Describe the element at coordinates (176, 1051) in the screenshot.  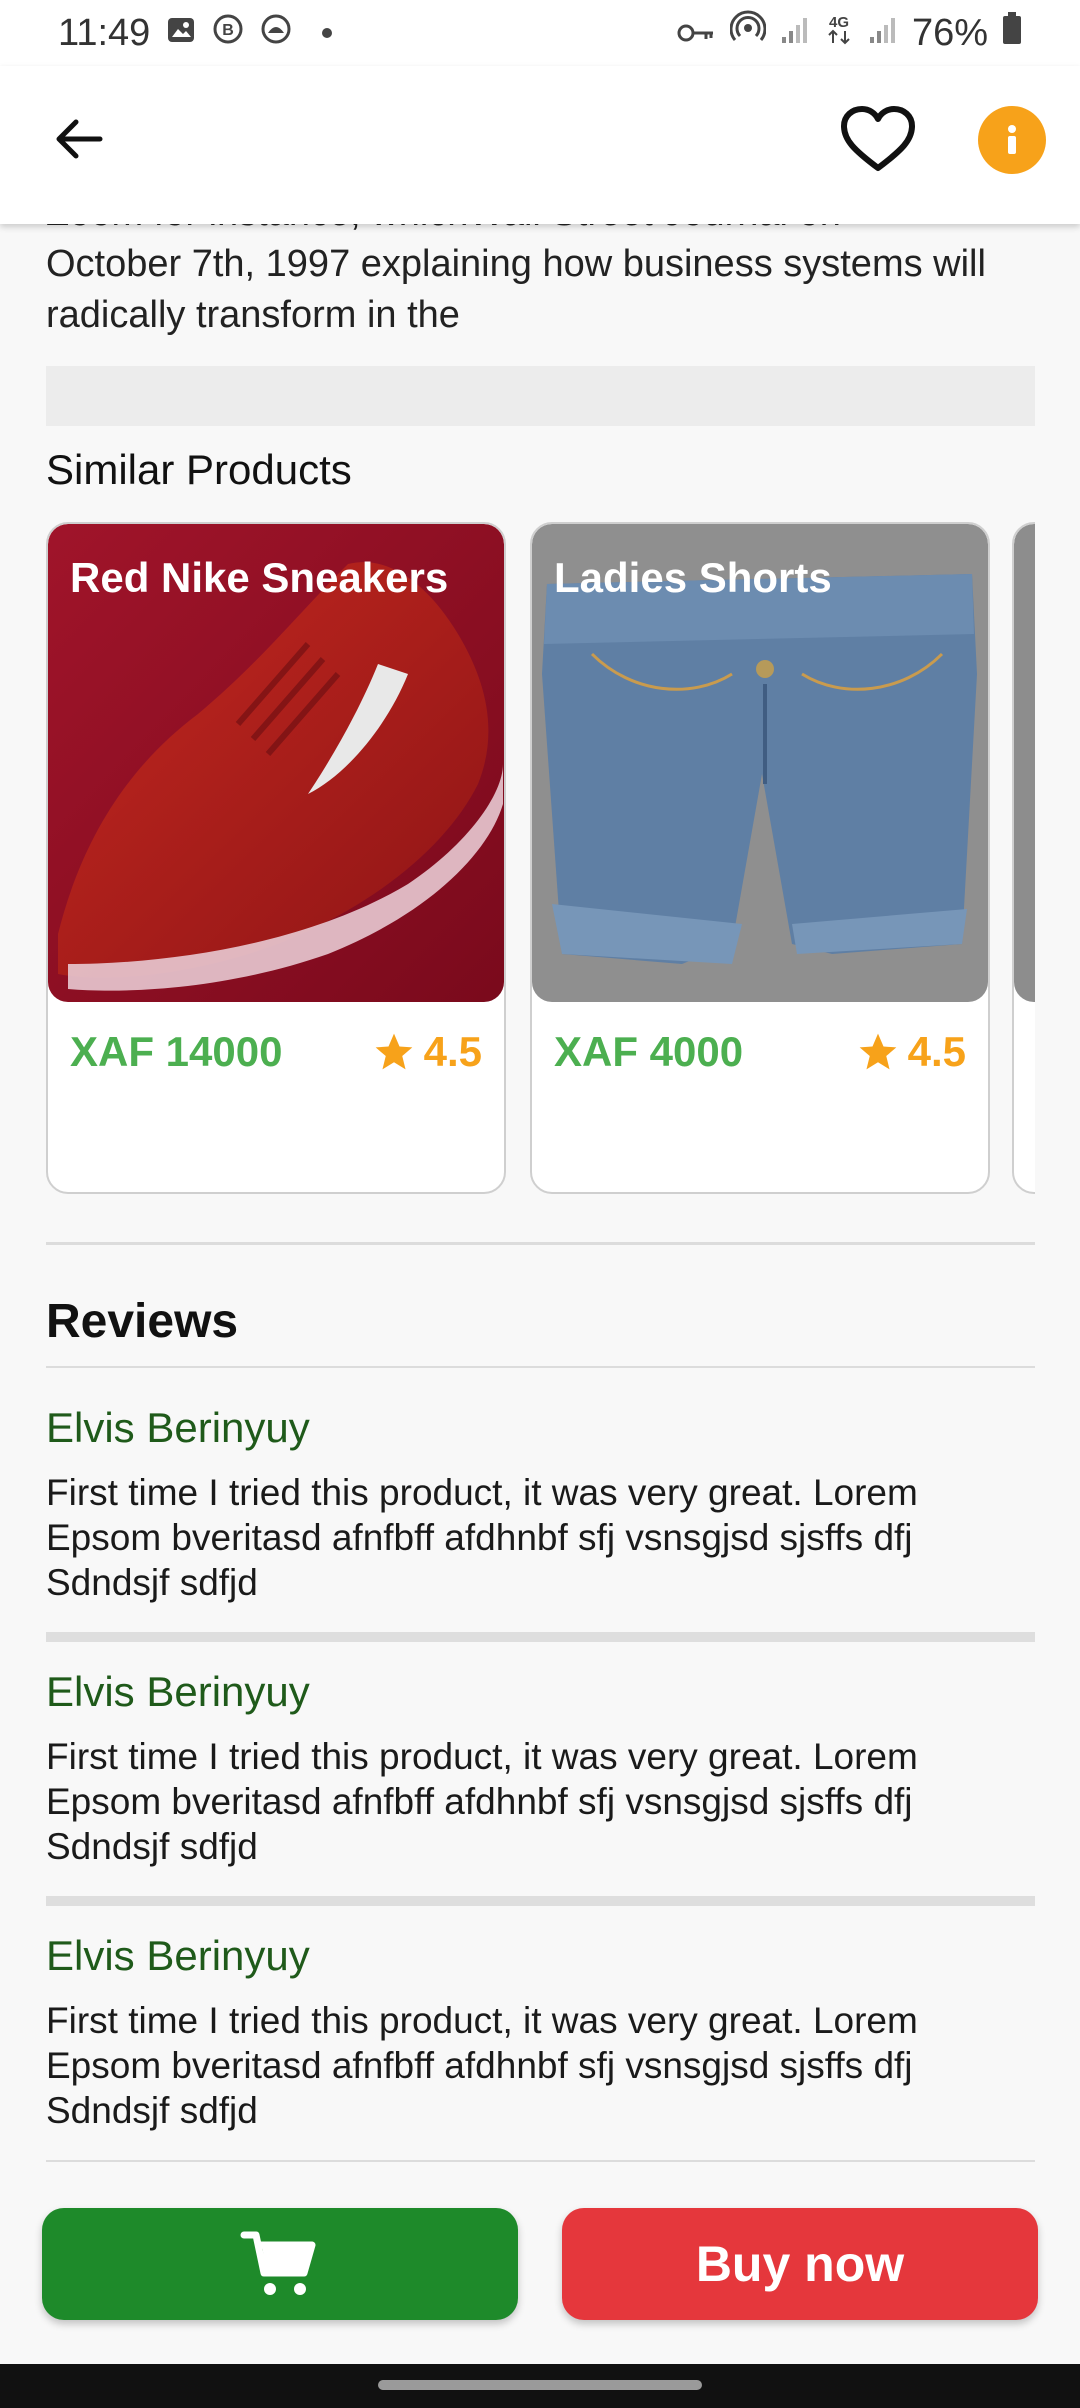
I see `product-price: XAF 14000` at that location.